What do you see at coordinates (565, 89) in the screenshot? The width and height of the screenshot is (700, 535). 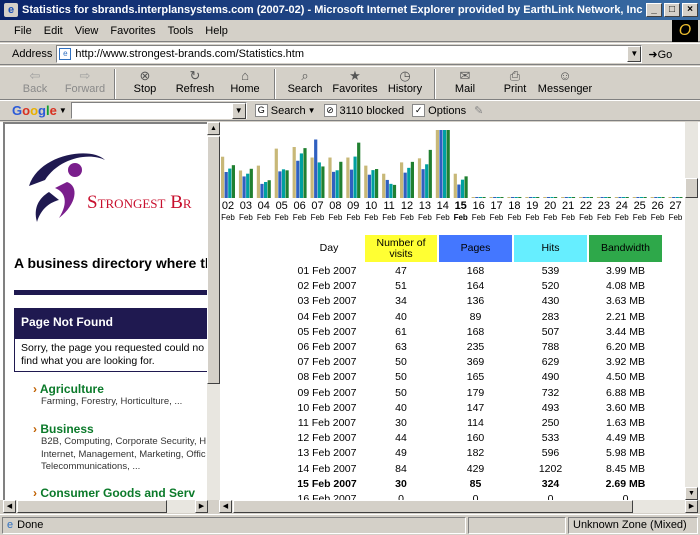 I see `toolbar-label: Messenger` at bounding box center [565, 89].